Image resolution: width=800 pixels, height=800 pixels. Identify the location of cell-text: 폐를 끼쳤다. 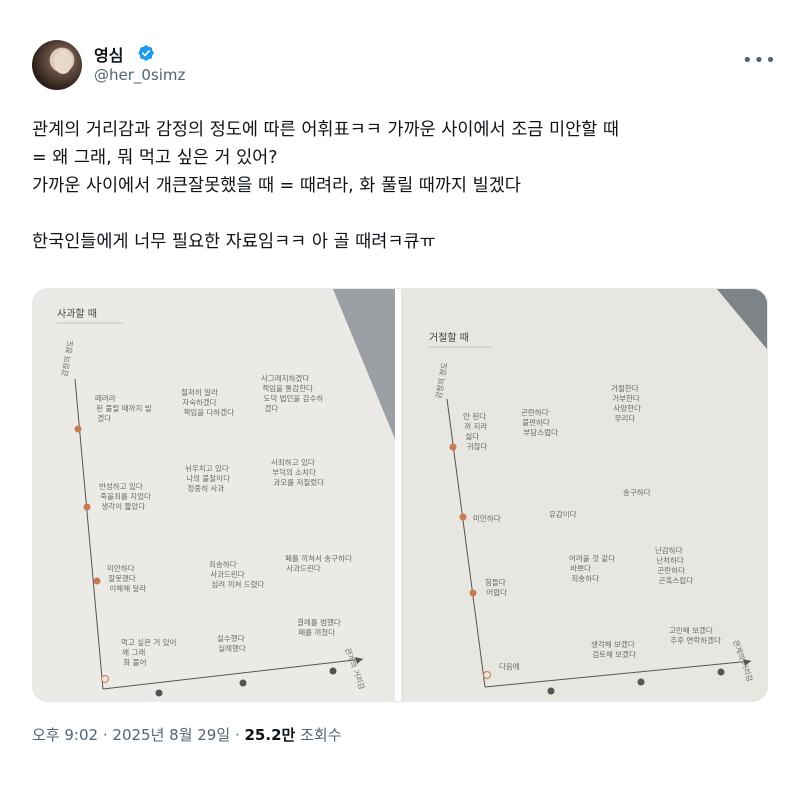
(316, 632).